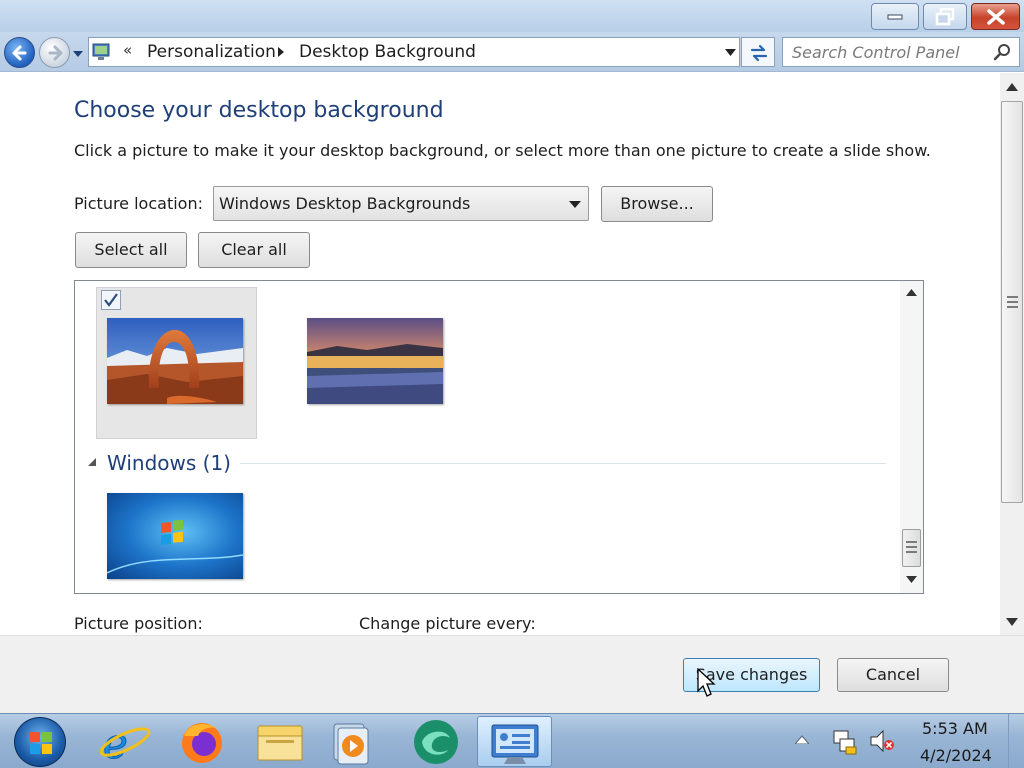 The image size is (1024, 768). What do you see at coordinates (802, 739) in the screenshot?
I see `show-hidden-icons-icon` at bounding box center [802, 739].